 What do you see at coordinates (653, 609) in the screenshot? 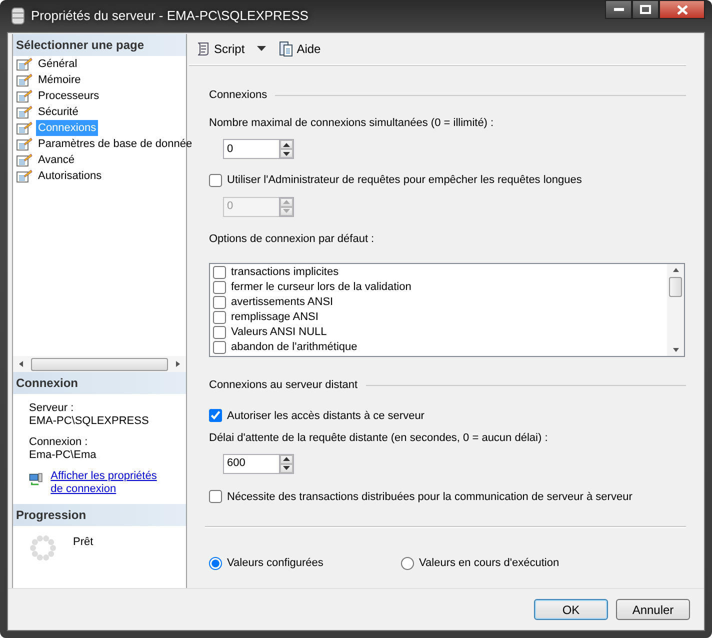
I see `dialog-button: Annuler` at bounding box center [653, 609].